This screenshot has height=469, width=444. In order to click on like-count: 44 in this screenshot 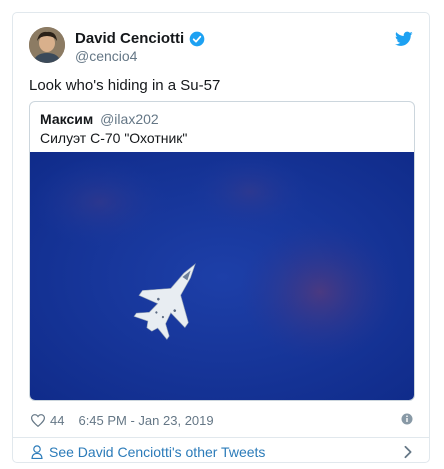, I will do `click(57, 420)`.